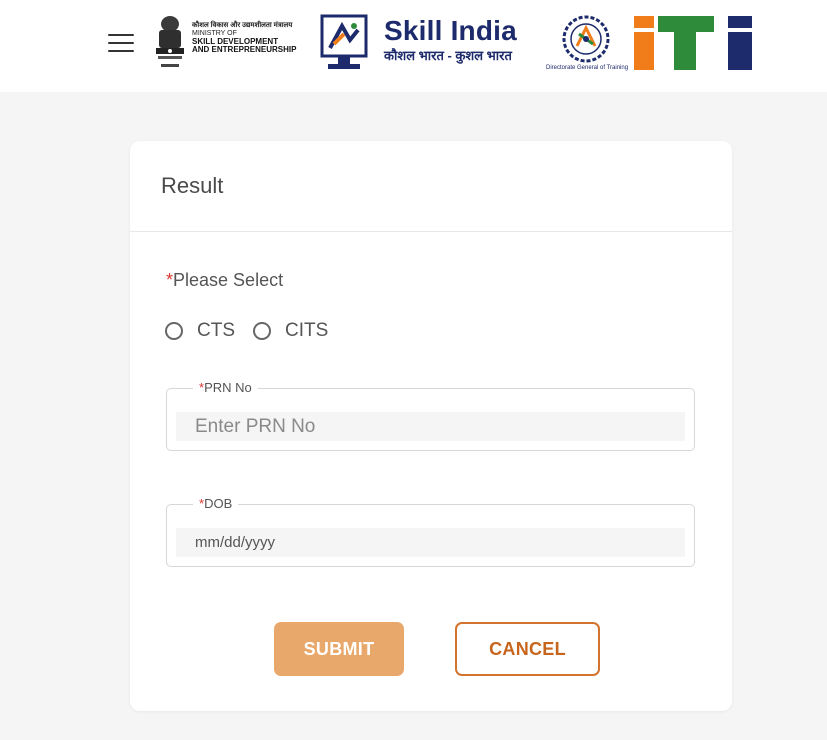 The height and width of the screenshot is (740, 827). What do you see at coordinates (430, 542) in the screenshot?
I see `dob-input: mm/dd/yyyy` at bounding box center [430, 542].